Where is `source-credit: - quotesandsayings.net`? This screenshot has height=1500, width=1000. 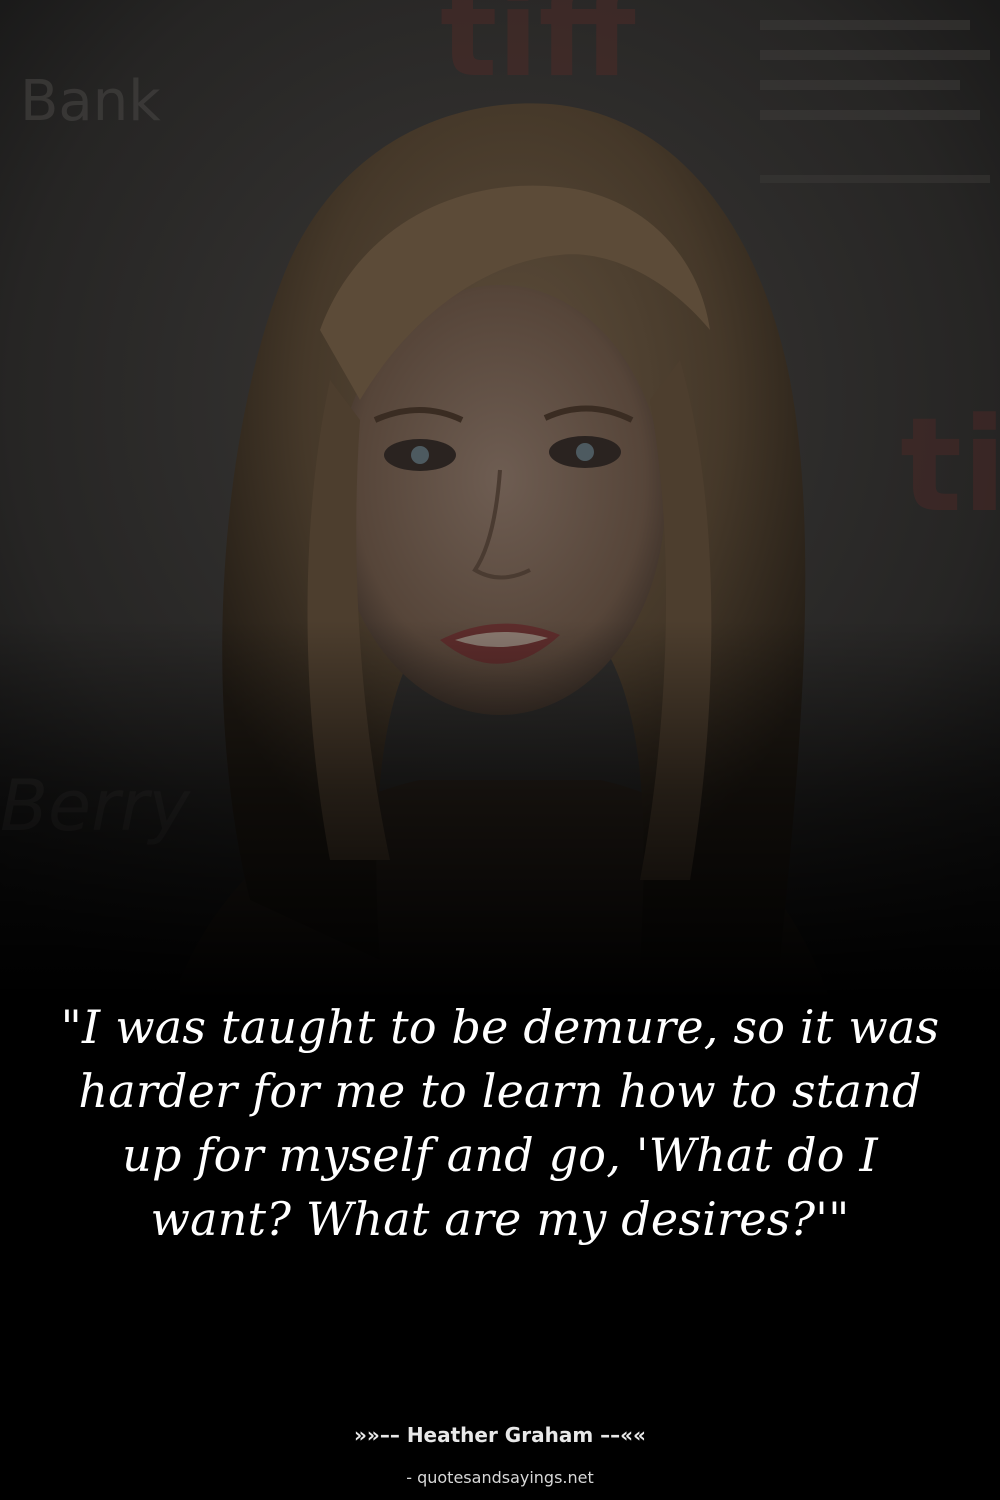 source-credit: - quotesandsayings.net is located at coordinates (500, 1477).